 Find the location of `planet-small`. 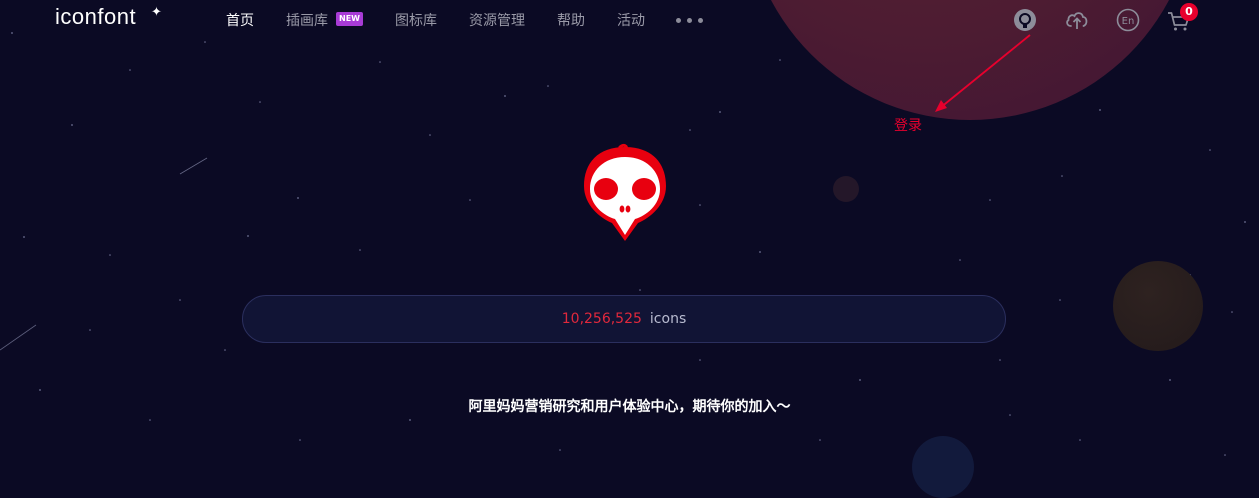

planet-small is located at coordinates (846, 189).